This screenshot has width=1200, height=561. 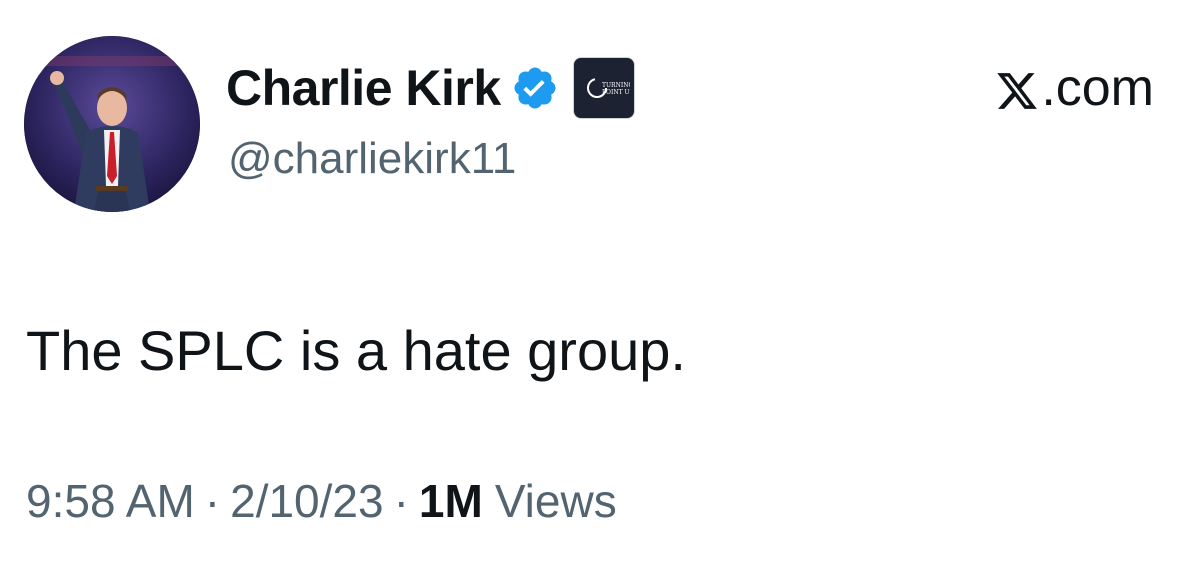 I want to click on turning-point-logo-icon: TURNING POINT USA, so click(x=608, y=88).